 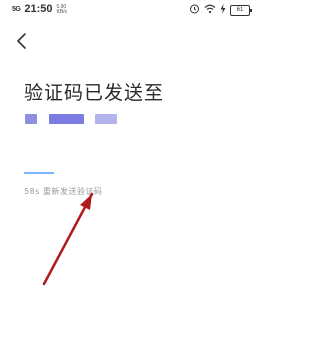 What do you see at coordinates (68, 239) in the screenshot?
I see `annotation-arrow` at bounding box center [68, 239].